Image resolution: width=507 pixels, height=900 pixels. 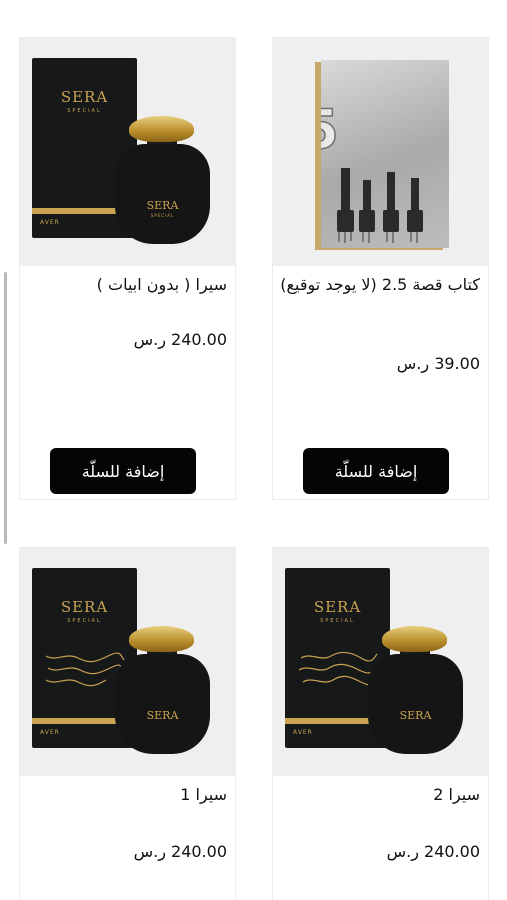 I want to click on product-price: 39.00 ر.س, so click(x=438, y=363).